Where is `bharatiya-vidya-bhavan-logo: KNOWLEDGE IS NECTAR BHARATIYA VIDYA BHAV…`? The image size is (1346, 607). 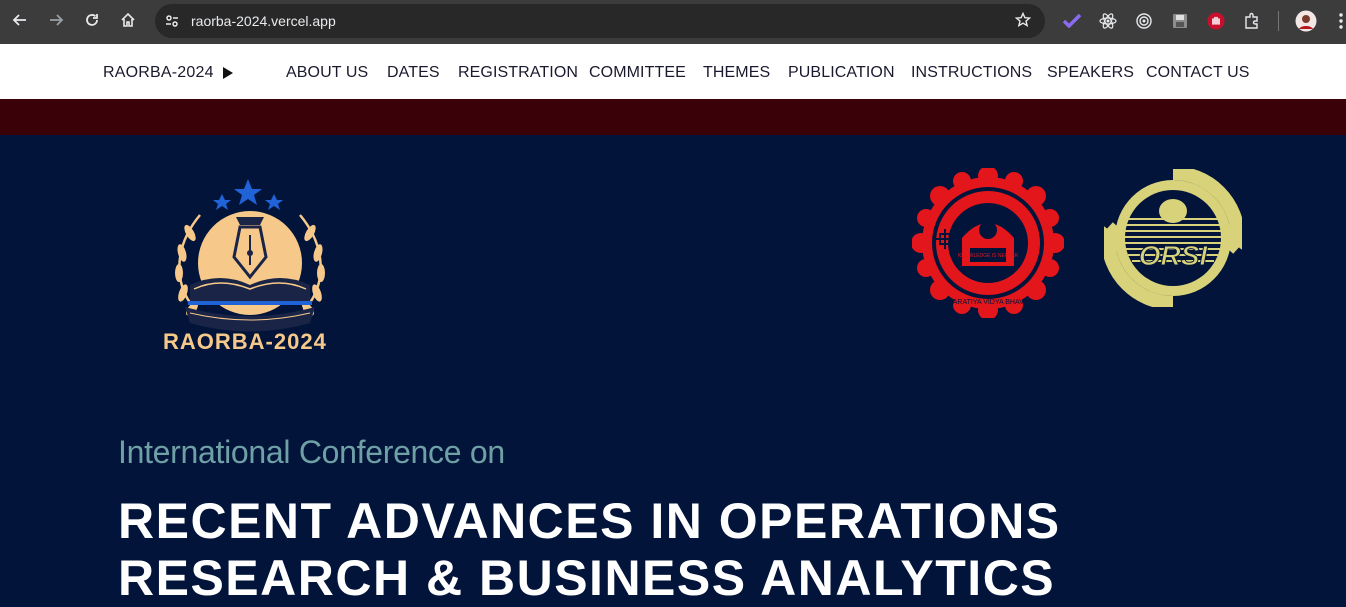 bharatiya-vidya-bhavan-logo: KNOWLEDGE IS NECTAR BHARATIYA VIDYA BHAV… is located at coordinates (988, 243).